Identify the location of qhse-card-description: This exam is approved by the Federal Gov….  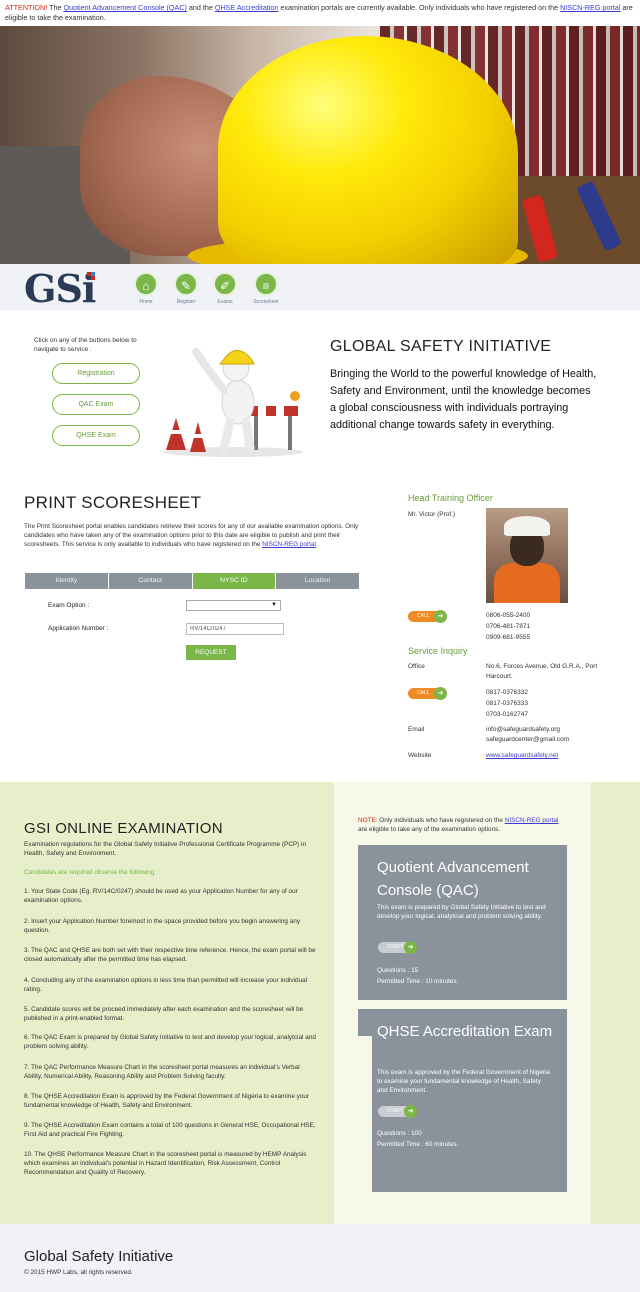
(463, 1081).